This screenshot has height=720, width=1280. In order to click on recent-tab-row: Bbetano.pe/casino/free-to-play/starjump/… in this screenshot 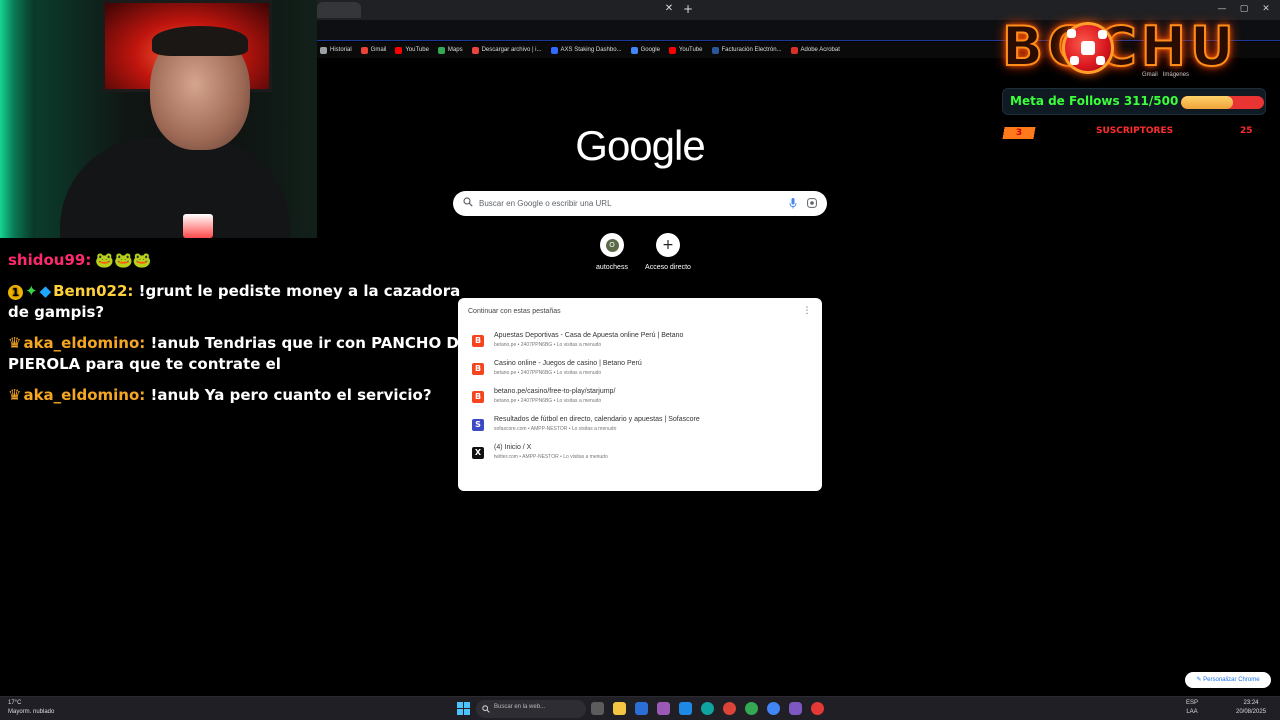, I will do `click(640, 399)`.